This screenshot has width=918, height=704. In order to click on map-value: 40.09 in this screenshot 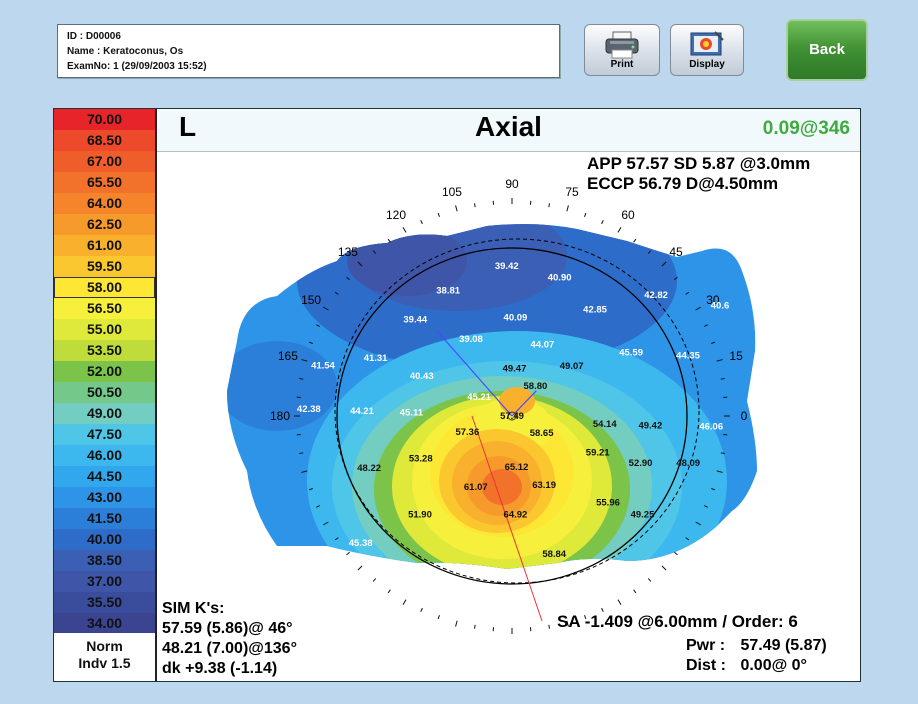, I will do `click(516, 317)`.